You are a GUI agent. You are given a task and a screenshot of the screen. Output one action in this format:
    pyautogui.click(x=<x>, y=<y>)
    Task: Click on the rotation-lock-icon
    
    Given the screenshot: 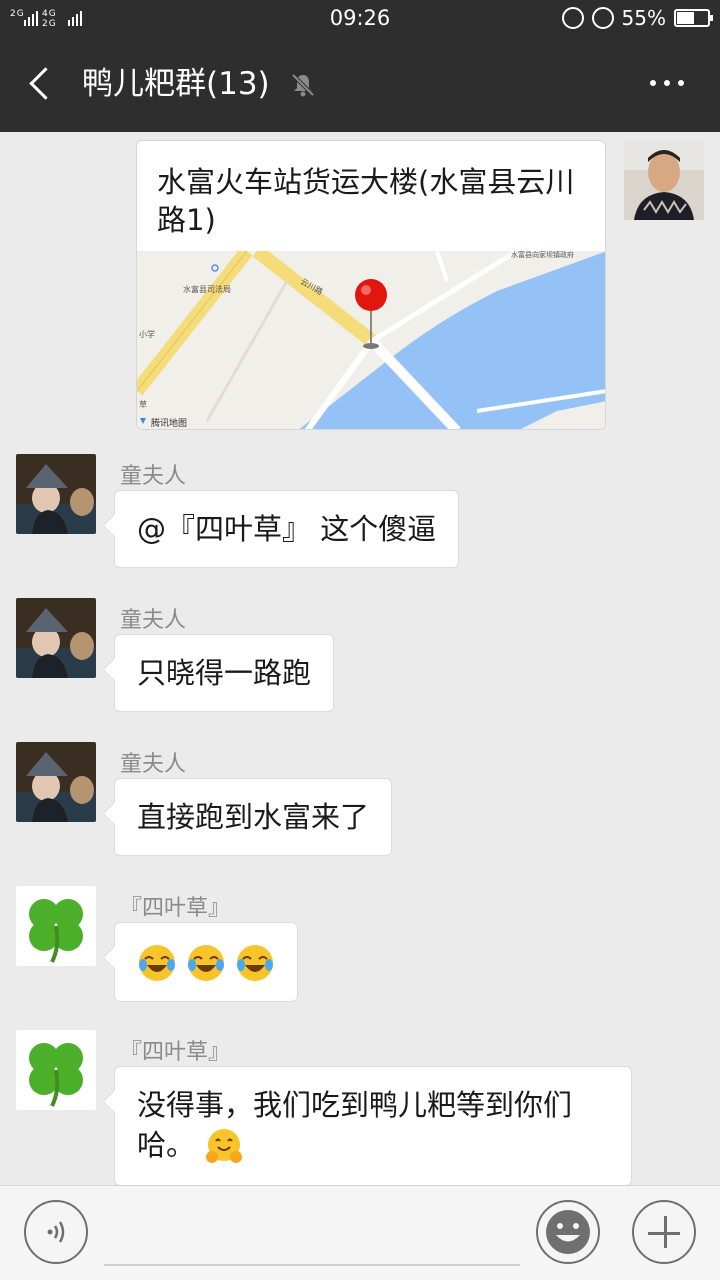 What is the action you would take?
    pyautogui.click(x=572, y=18)
    